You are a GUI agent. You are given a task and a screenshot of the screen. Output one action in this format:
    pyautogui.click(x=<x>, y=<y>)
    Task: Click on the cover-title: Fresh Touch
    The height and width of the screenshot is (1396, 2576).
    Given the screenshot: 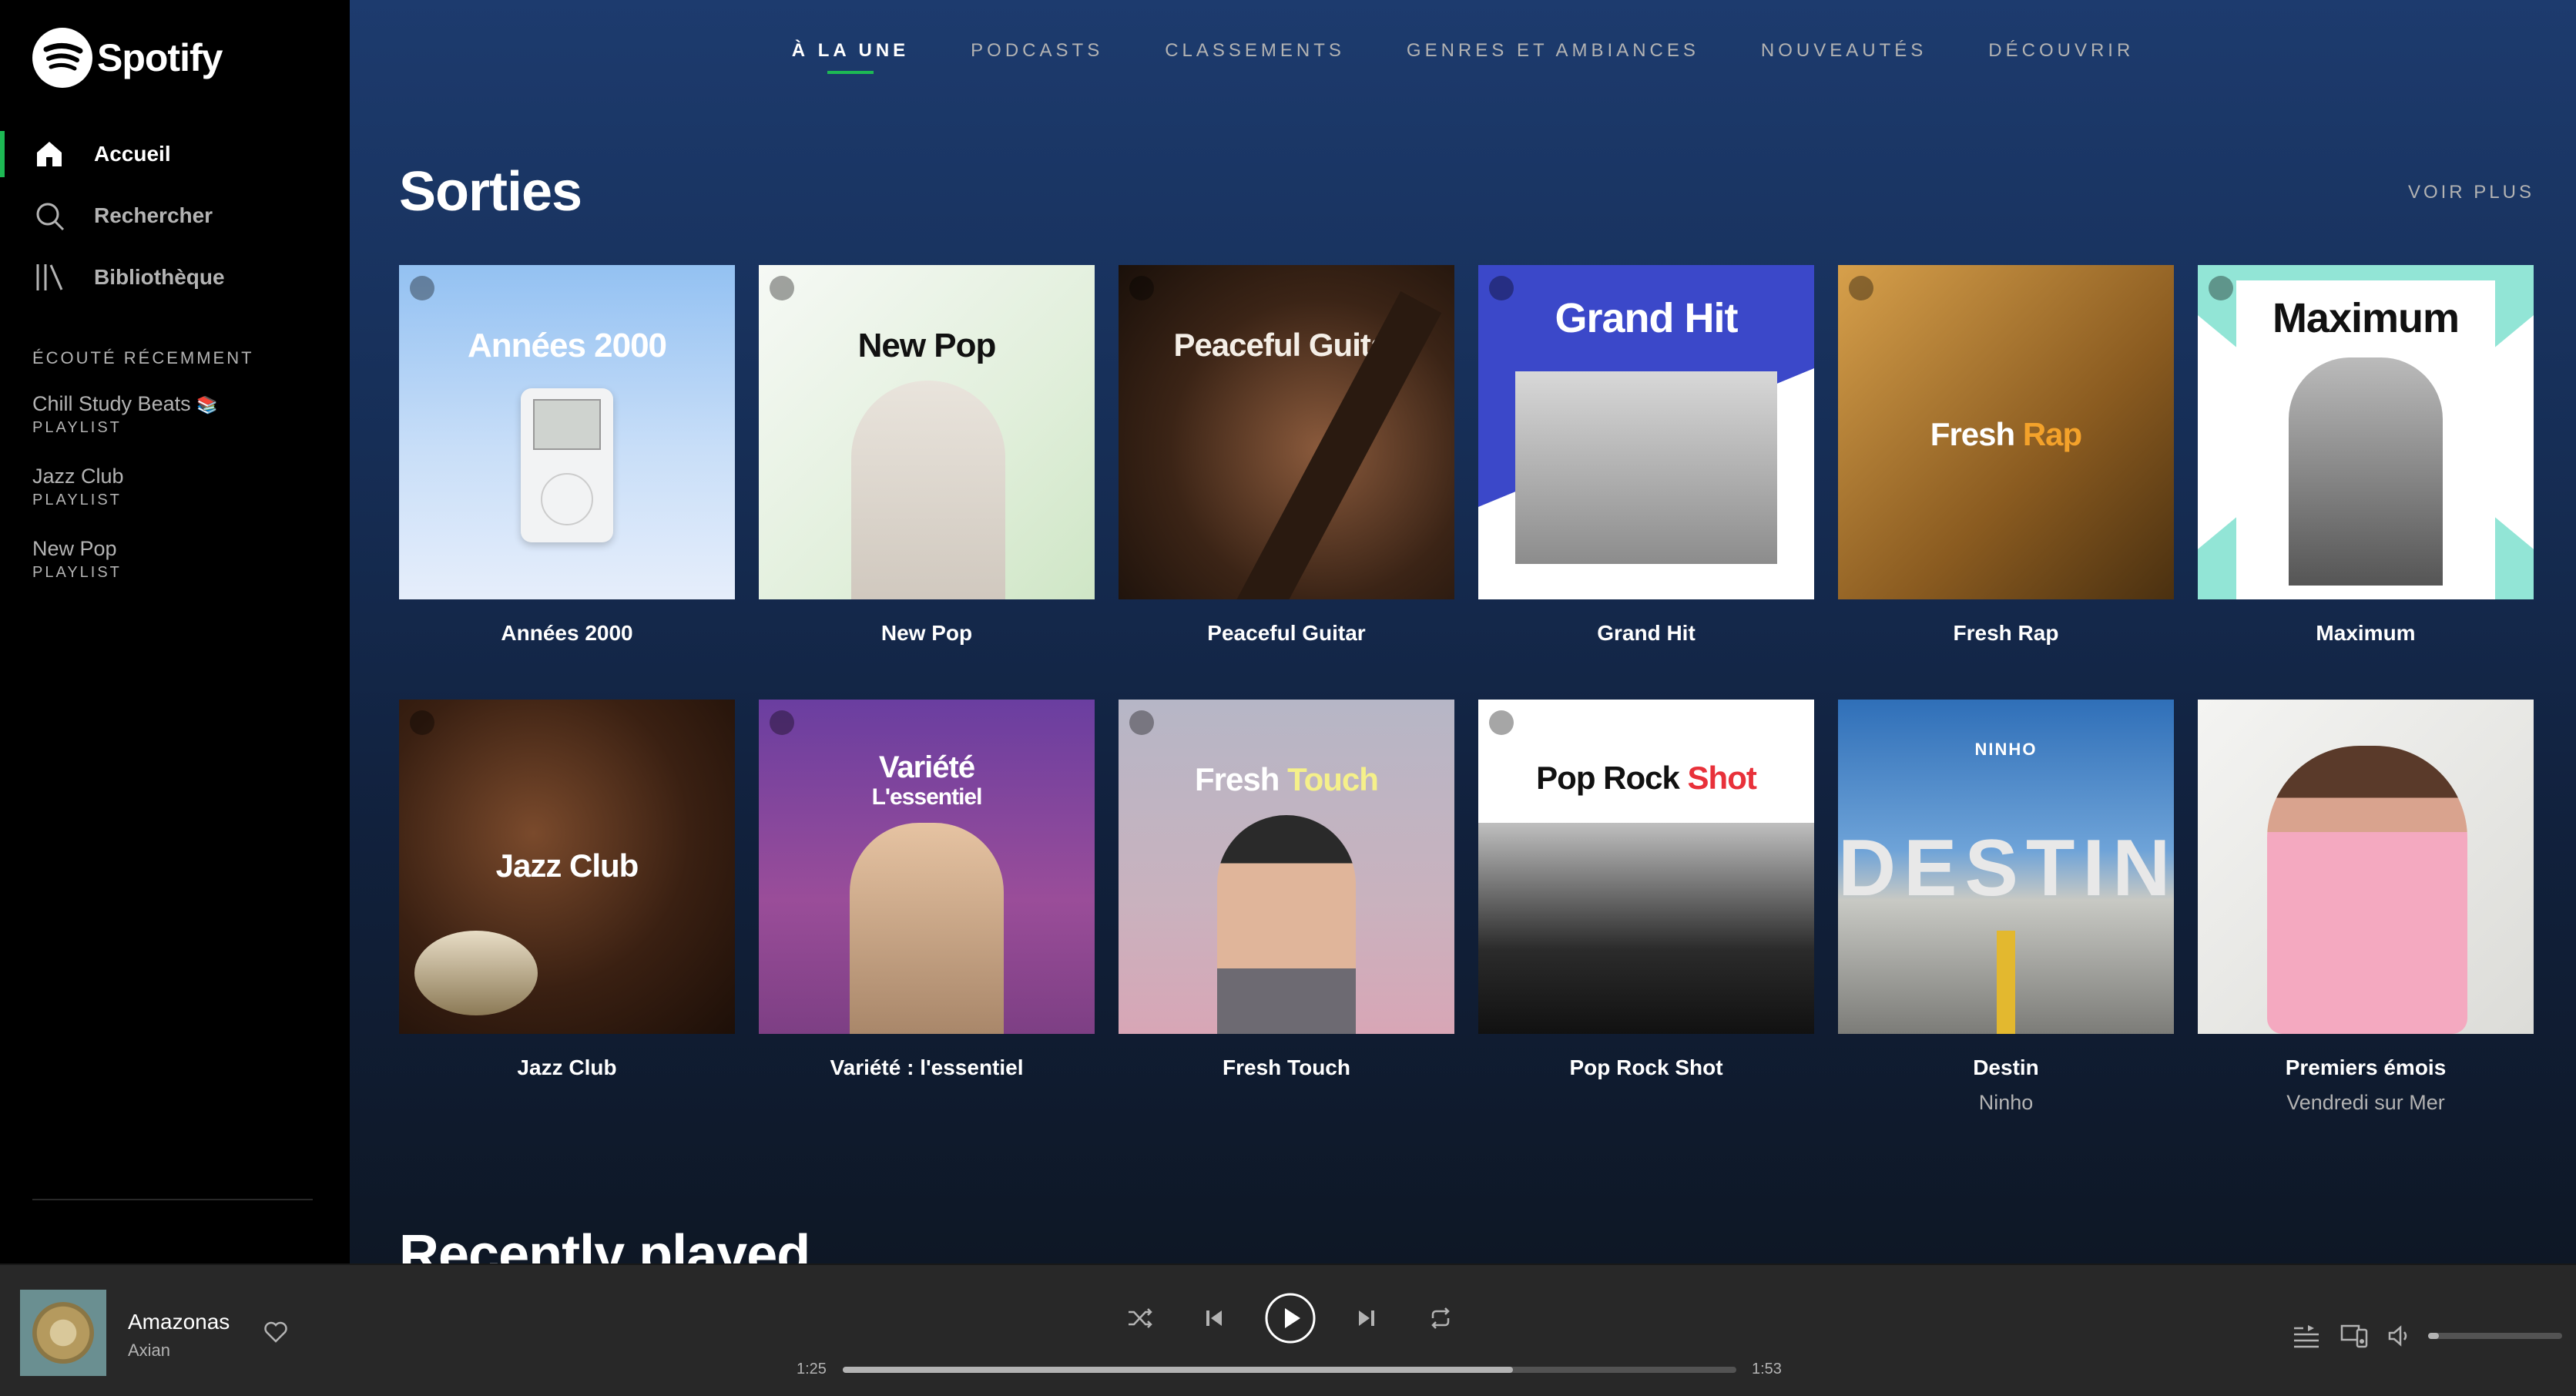 What is the action you would take?
    pyautogui.click(x=1286, y=780)
    